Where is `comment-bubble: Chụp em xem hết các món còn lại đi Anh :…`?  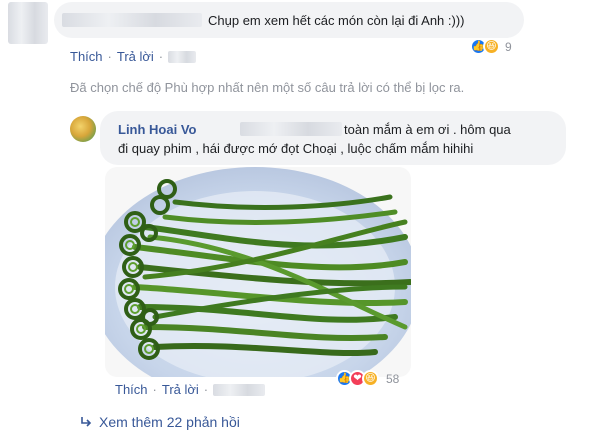 comment-bubble: Chụp em xem hết các món còn lại đi Anh :… is located at coordinates (289, 20).